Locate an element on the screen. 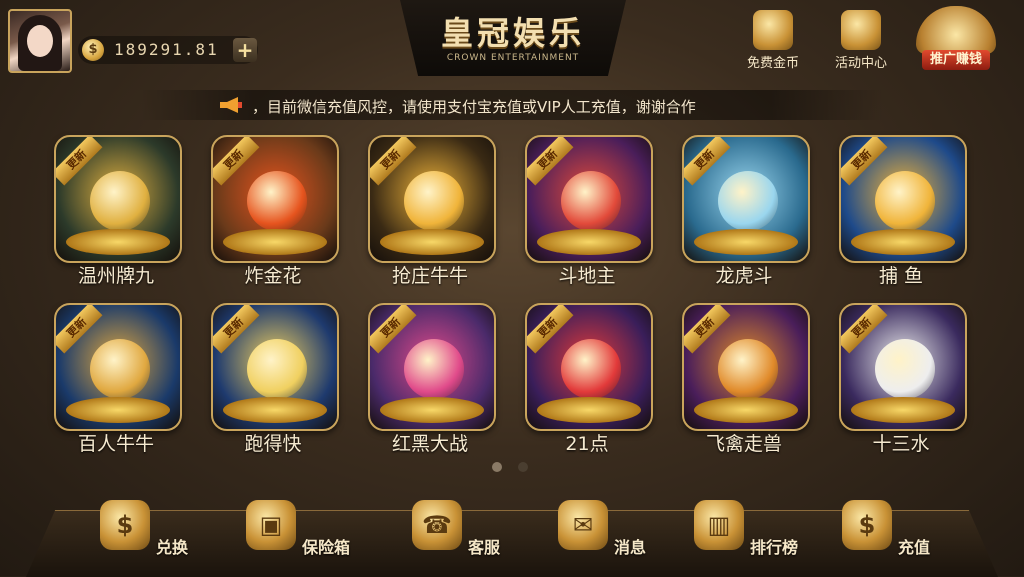 Image resolution: width=1024 pixels, height=577 pixels. crown-logo: 皇冠娱乐 CROWN ENTERTAINMENT is located at coordinates (513, 38).